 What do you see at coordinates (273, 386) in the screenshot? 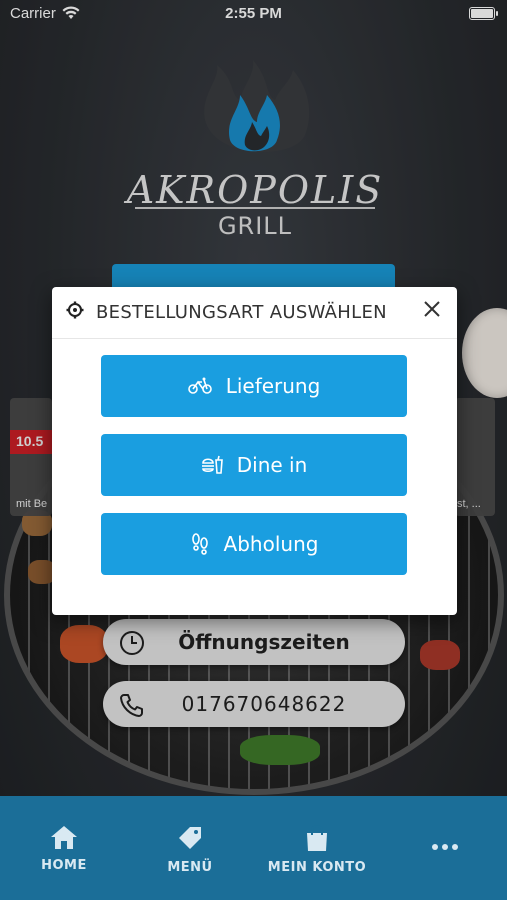
I see `delivery-label: Lieferung` at bounding box center [273, 386].